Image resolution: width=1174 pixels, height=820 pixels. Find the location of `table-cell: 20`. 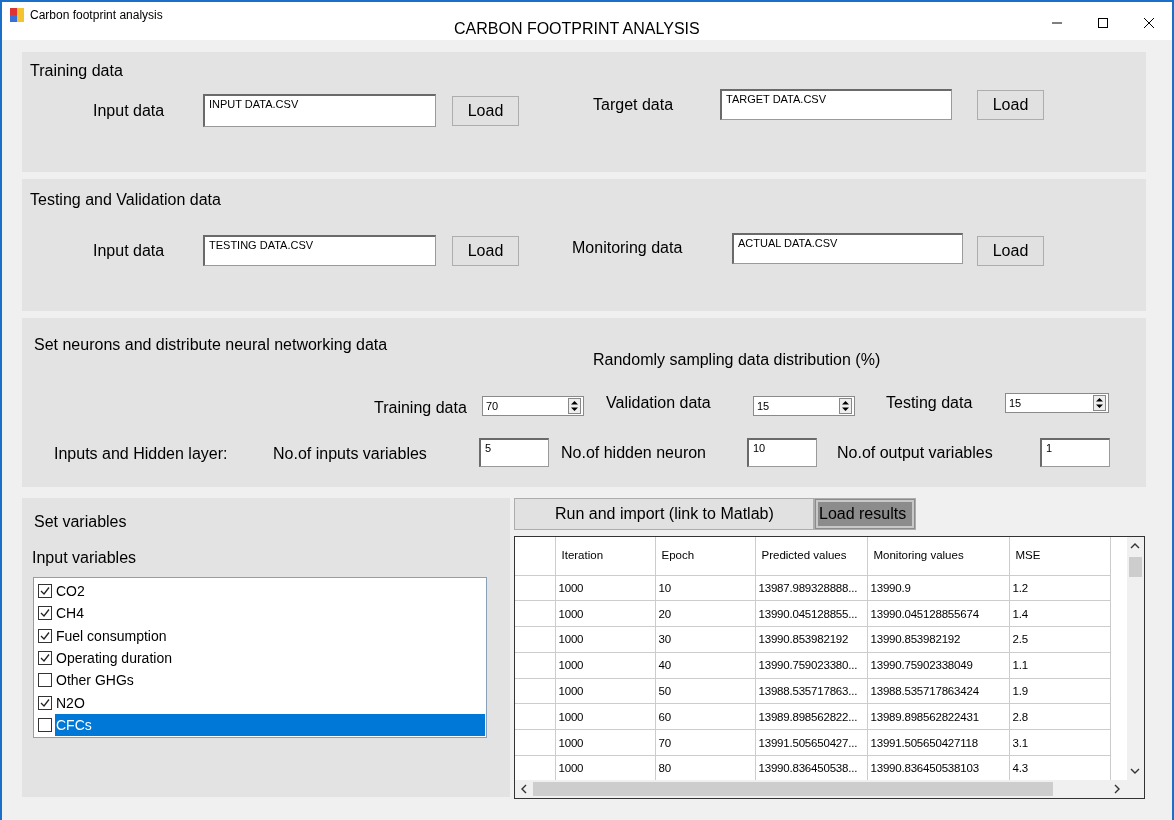

table-cell: 20 is located at coordinates (705, 613).